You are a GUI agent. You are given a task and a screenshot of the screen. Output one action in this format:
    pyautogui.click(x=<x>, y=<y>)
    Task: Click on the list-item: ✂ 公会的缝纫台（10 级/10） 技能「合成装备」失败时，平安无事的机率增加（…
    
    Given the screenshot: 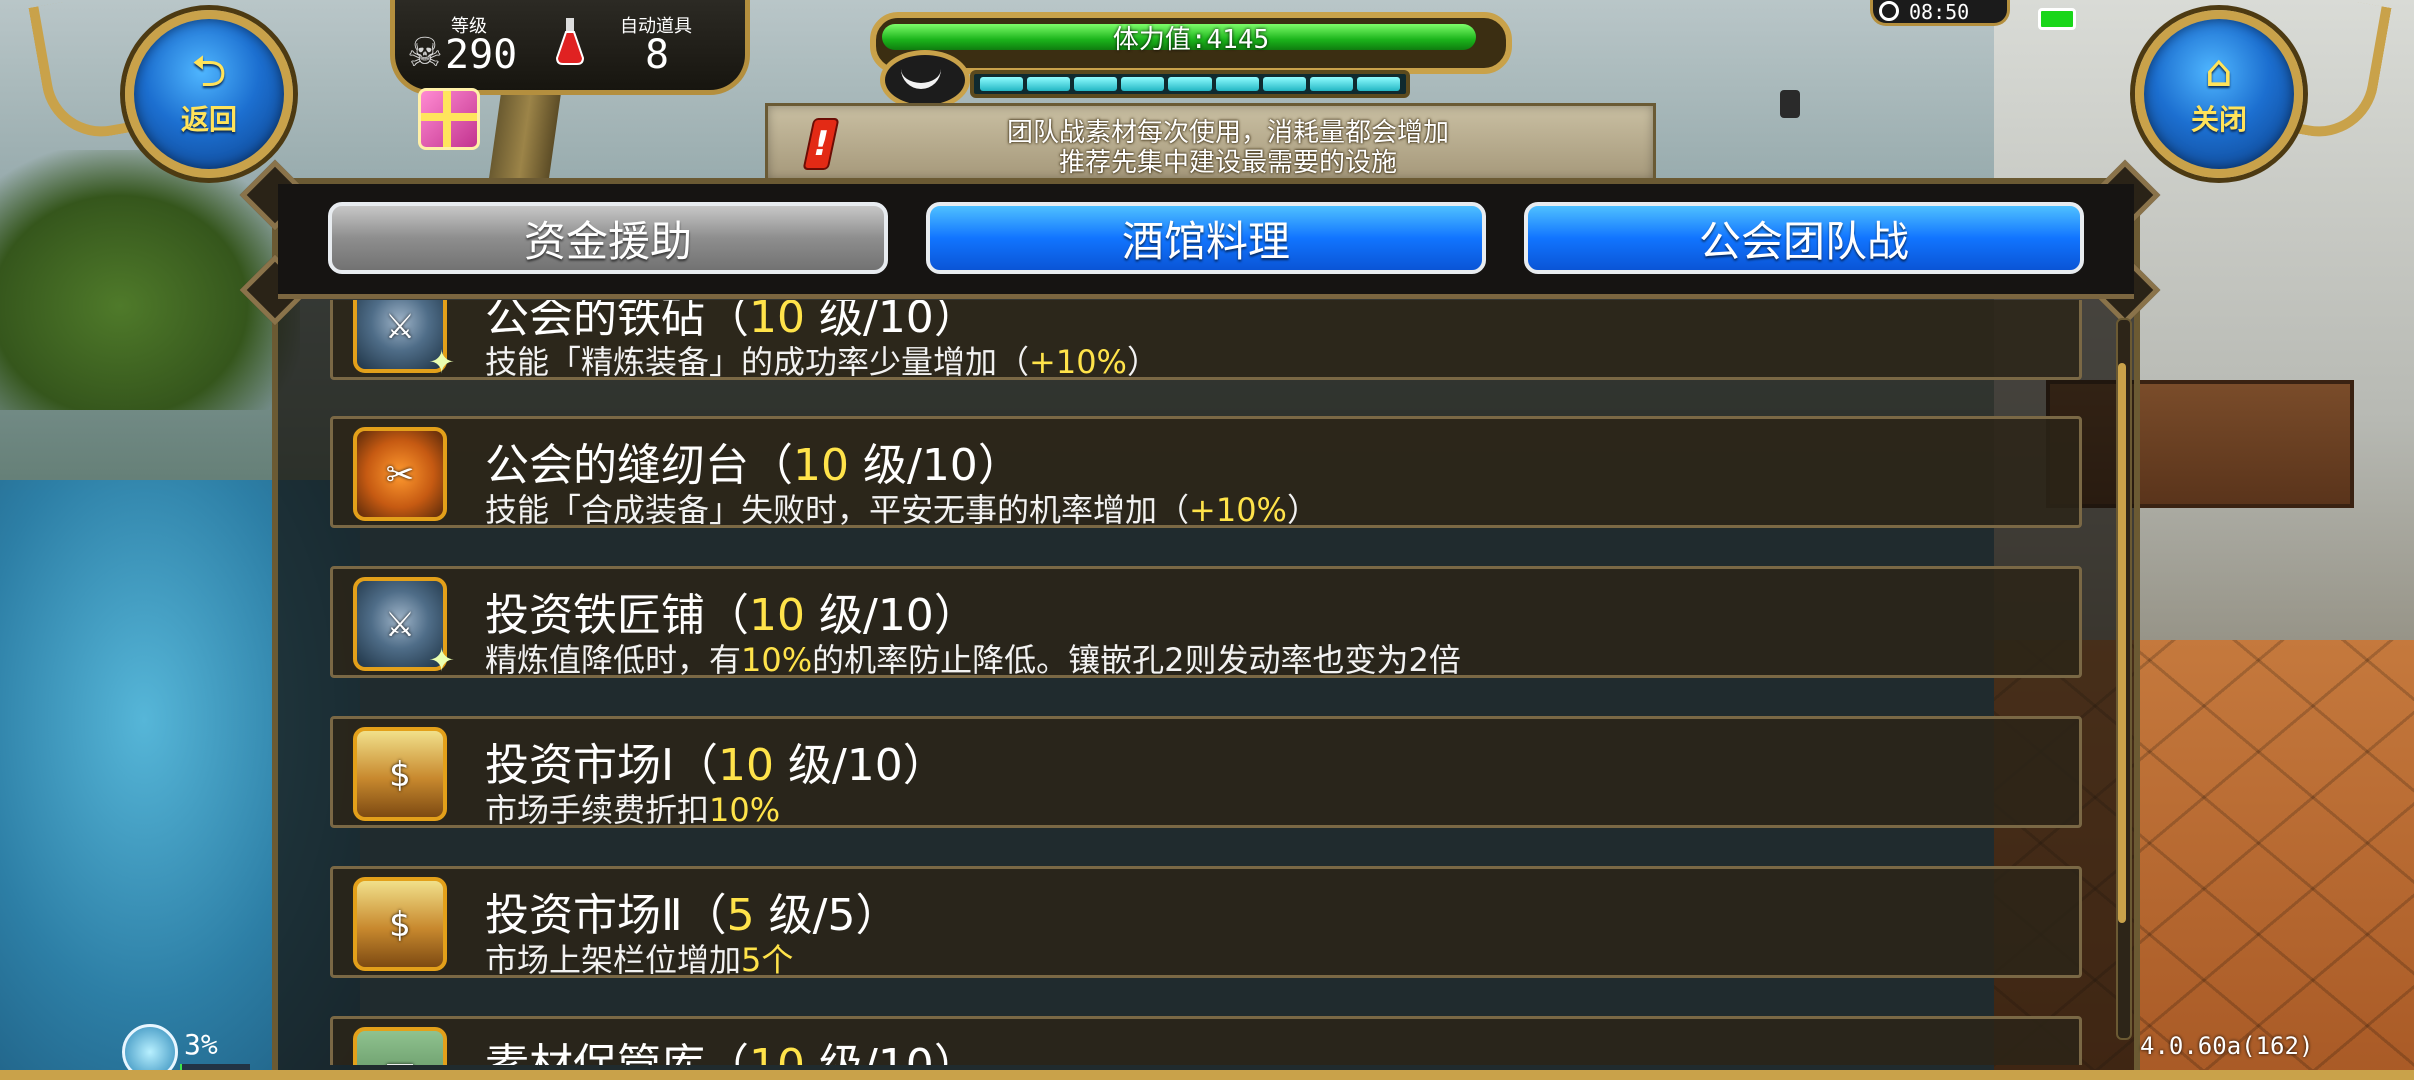 What is the action you would take?
    pyautogui.click(x=1206, y=472)
    